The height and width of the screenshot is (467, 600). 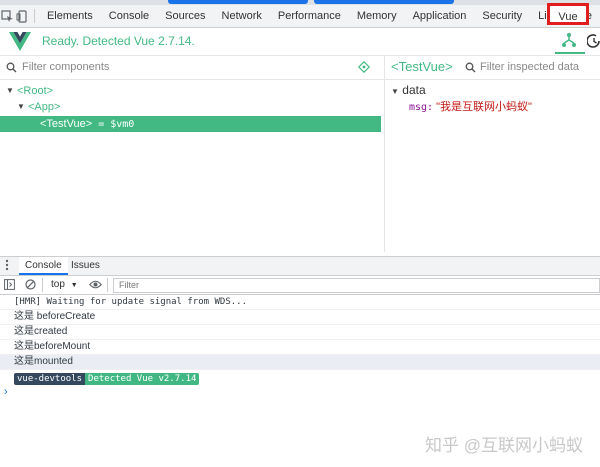 I want to click on vue-devtools-console-badge: vue-devtools Detected Vue v2.7.14, so click(x=107, y=379).